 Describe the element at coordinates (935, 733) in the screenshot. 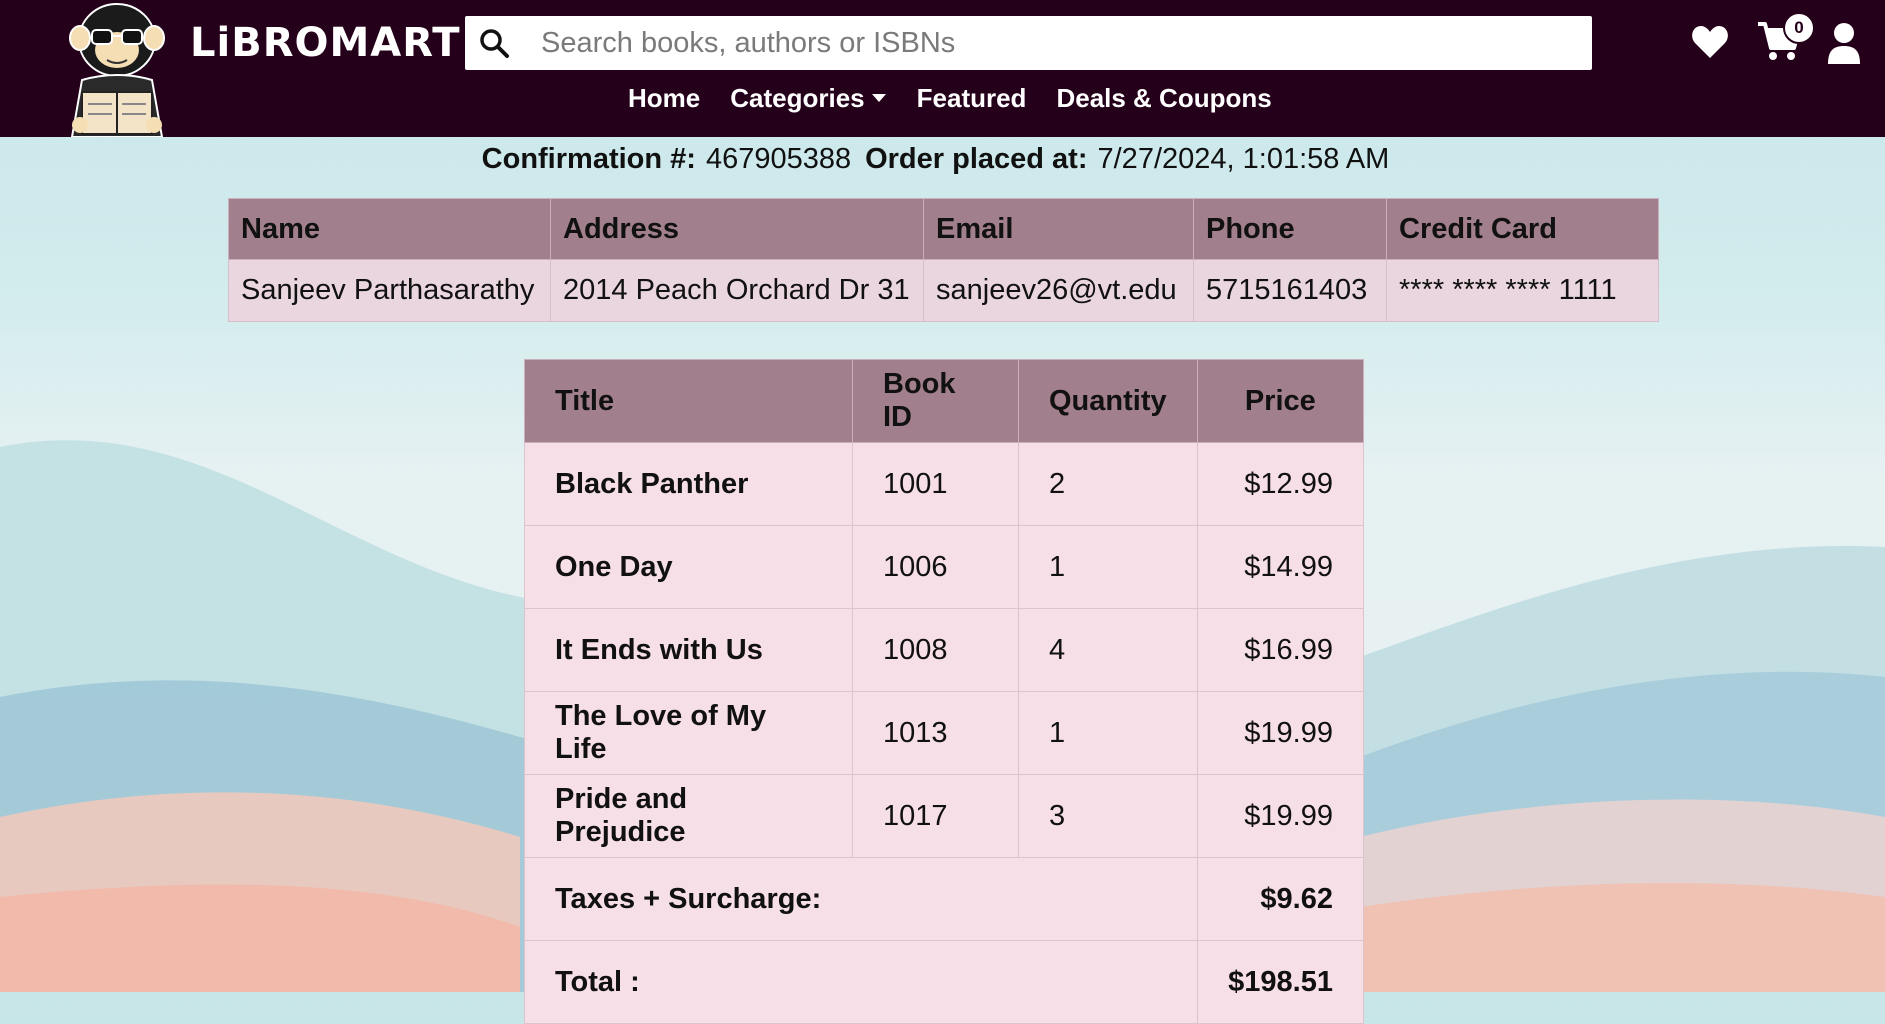

I see `item-book-id: 1013` at that location.